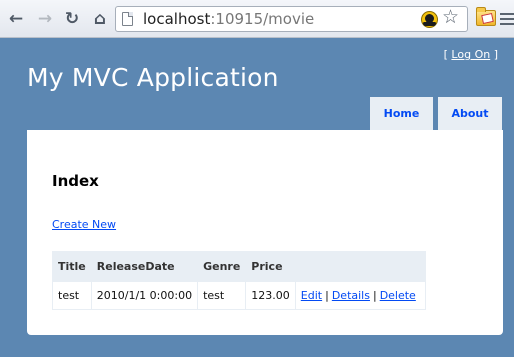 The width and height of the screenshot is (514, 357). I want to click on forward-arrow-icon: →, so click(45, 19).